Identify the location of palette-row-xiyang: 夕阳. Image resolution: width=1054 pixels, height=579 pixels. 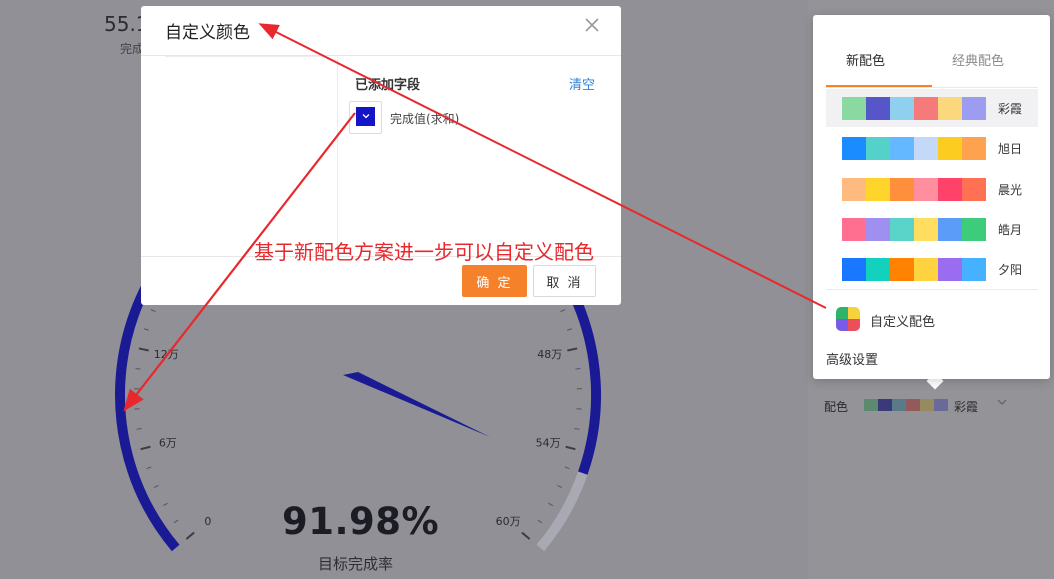
(932, 269).